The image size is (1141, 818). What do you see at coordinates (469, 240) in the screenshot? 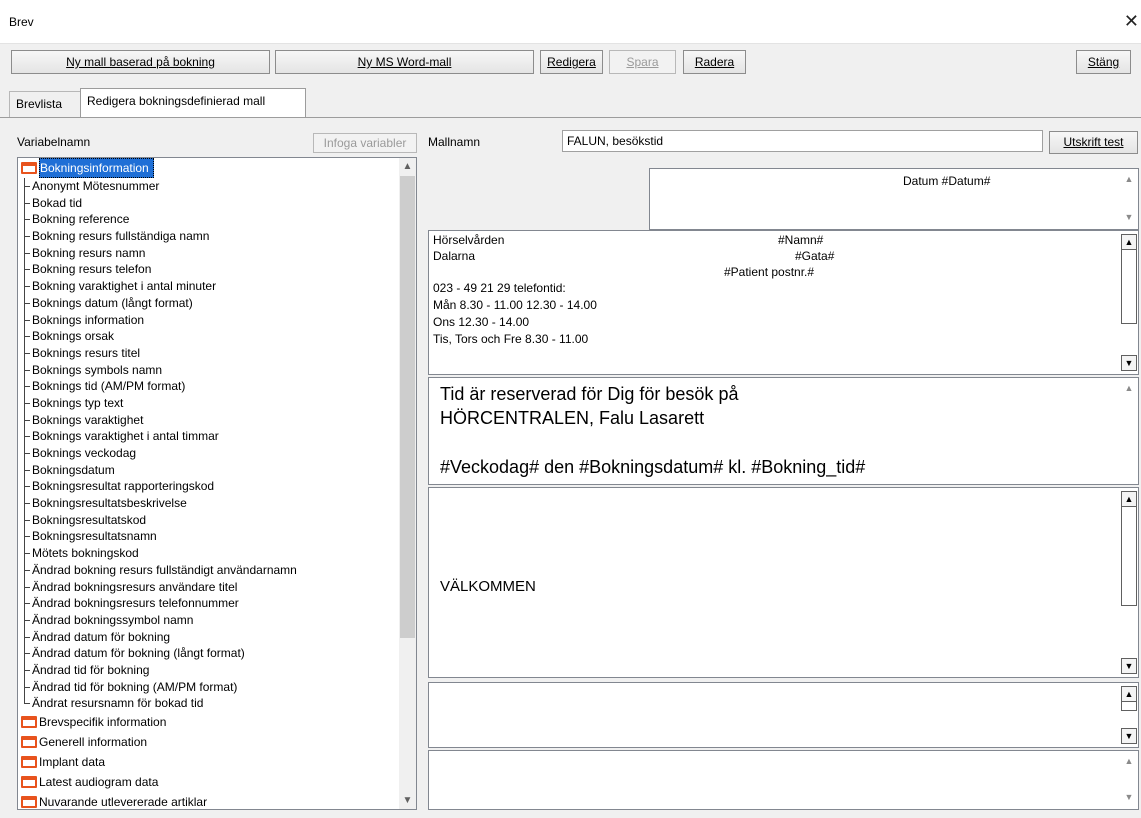
I see `address-line1: Hörselvården` at bounding box center [469, 240].